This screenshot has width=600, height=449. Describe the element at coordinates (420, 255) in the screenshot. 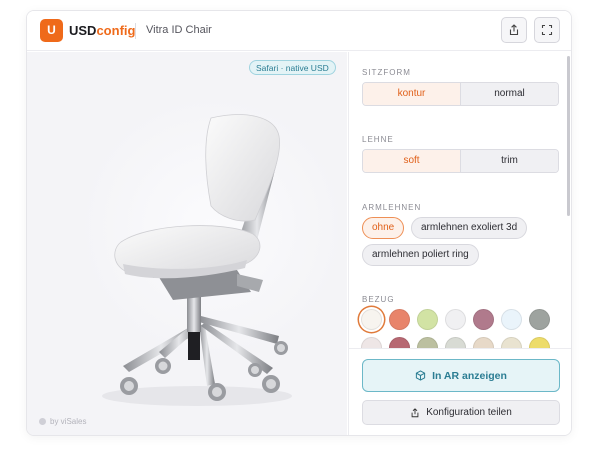

I see `option-armlehnen-poliert-ring: armlehnen poliert ring` at that location.